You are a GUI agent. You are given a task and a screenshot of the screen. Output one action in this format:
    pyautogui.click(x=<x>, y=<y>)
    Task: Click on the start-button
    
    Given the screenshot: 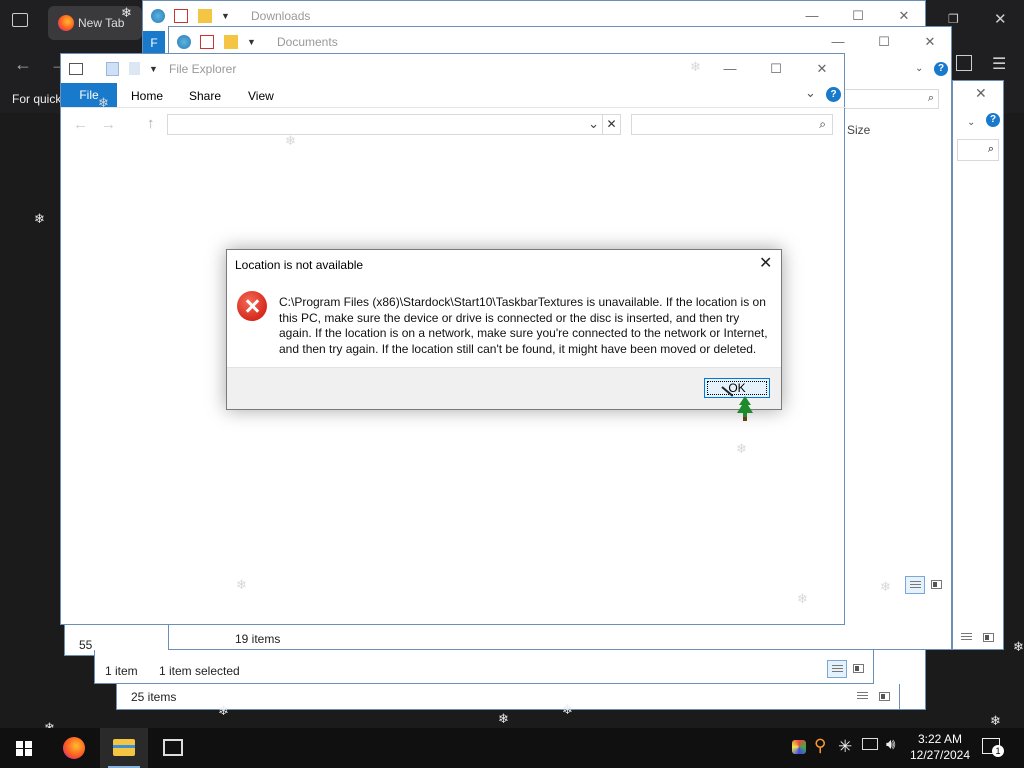 What is the action you would take?
    pyautogui.click(x=24, y=748)
    